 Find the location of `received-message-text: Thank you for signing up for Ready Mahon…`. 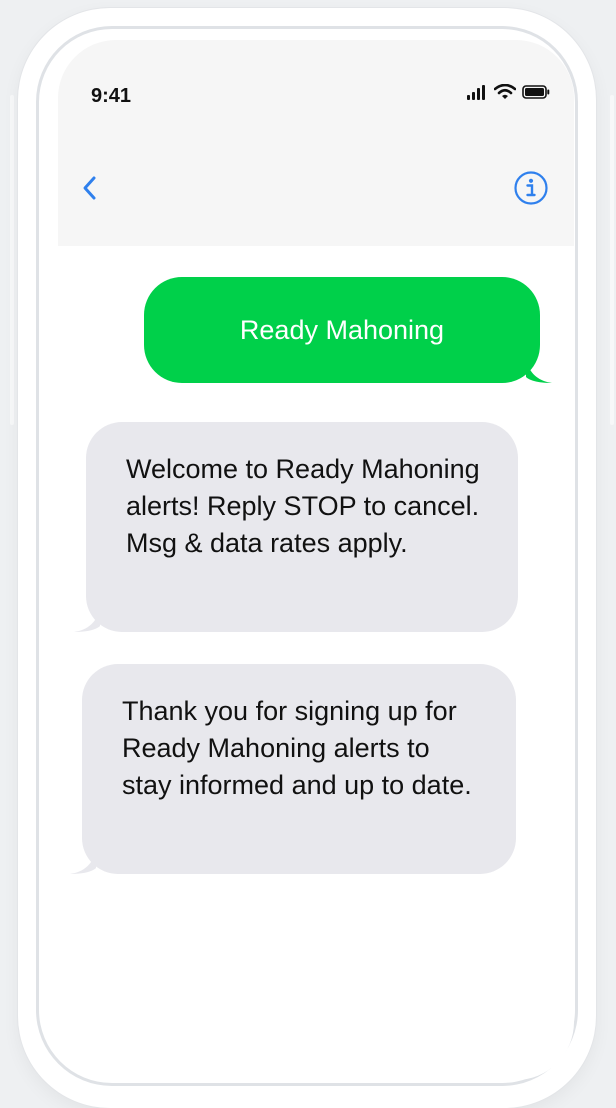

received-message-text: Thank you for signing up for Ready Mahon… is located at coordinates (297, 748).